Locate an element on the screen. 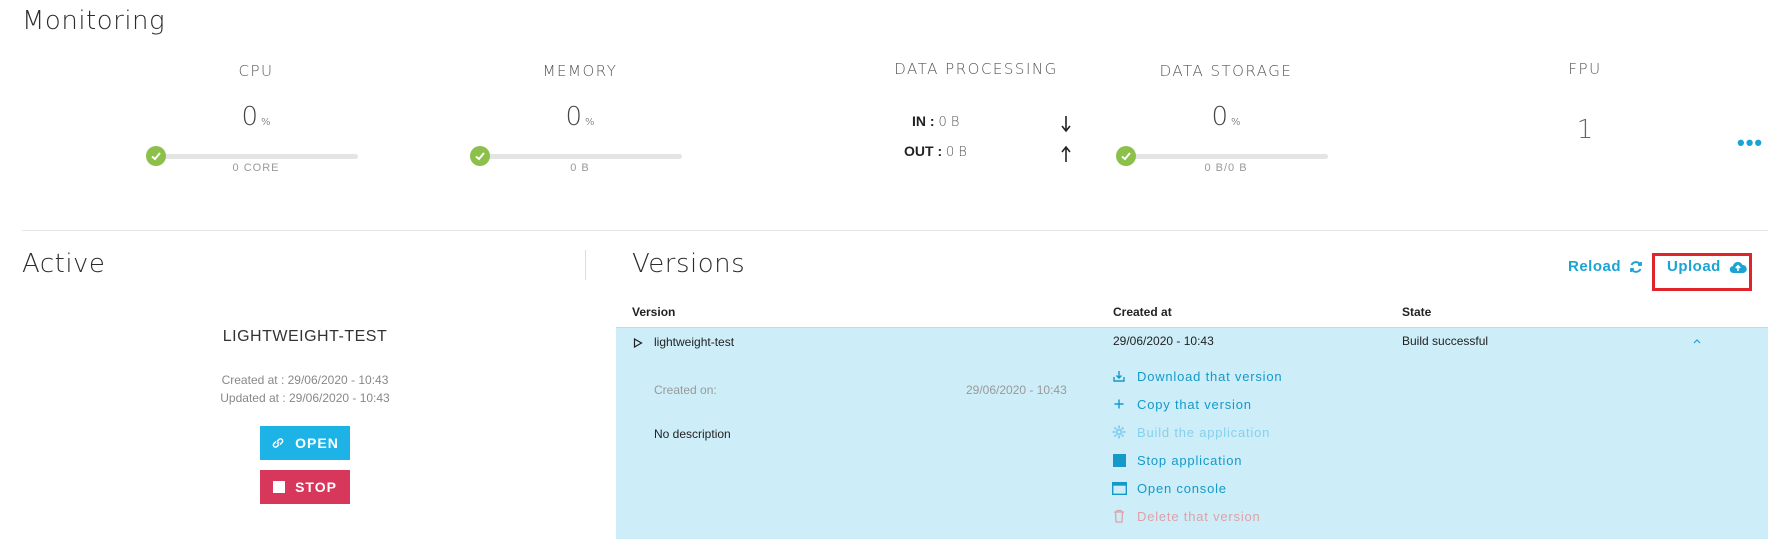 This screenshot has height=539, width=1784. memory-value: 0% is located at coordinates (580, 117).